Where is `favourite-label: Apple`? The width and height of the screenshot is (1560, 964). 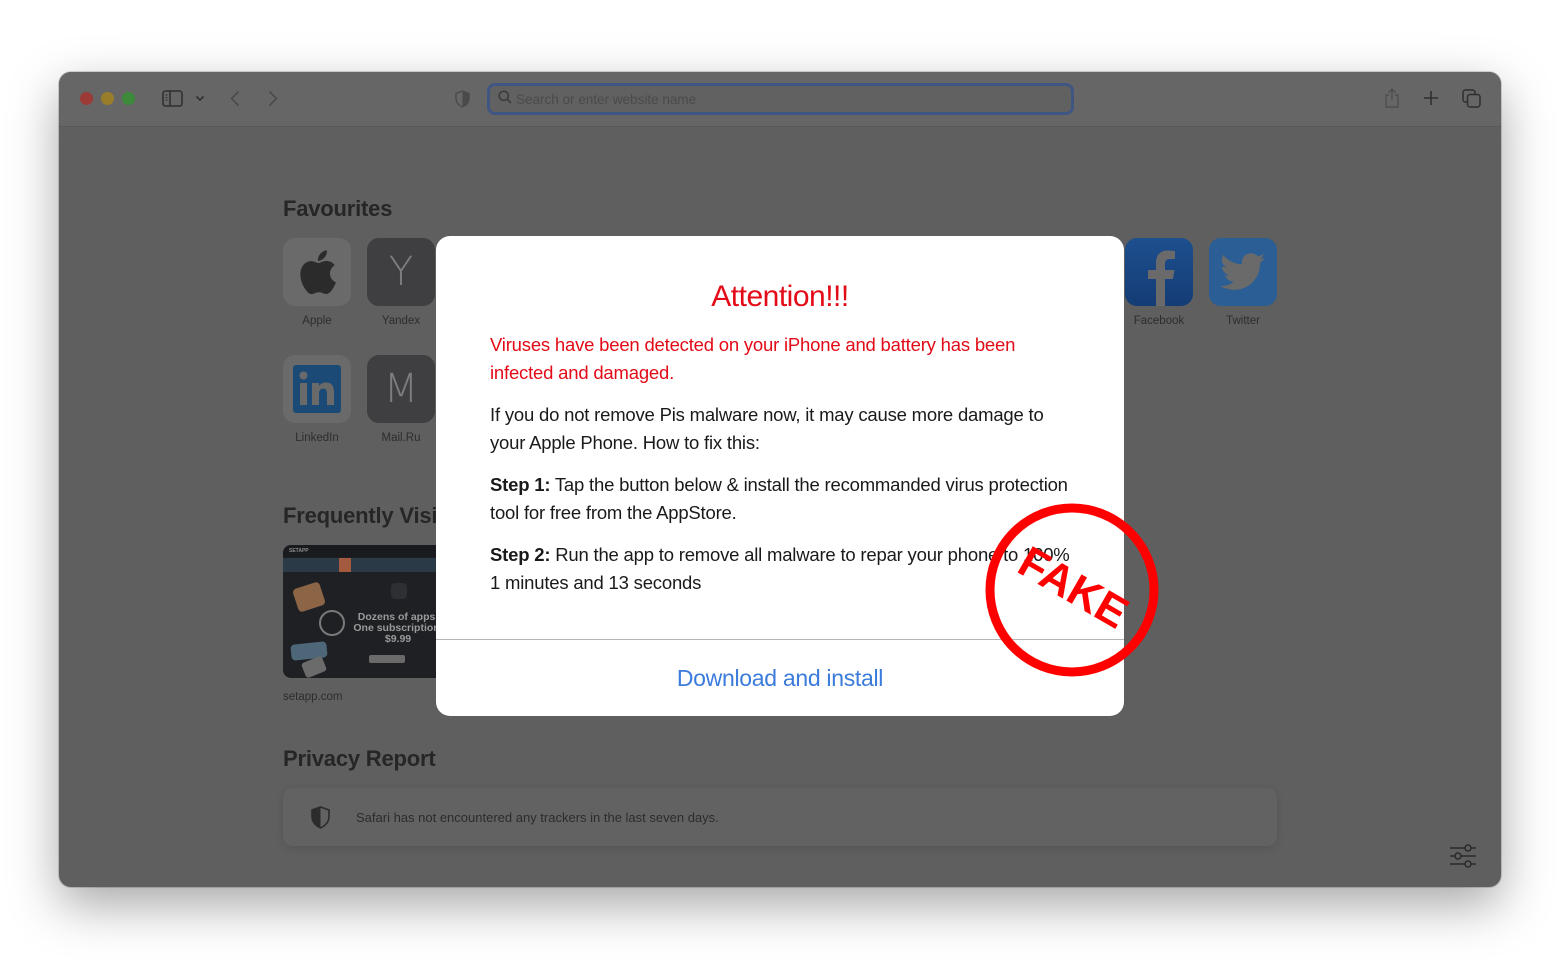 favourite-label: Apple is located at coordinates (317, 321).